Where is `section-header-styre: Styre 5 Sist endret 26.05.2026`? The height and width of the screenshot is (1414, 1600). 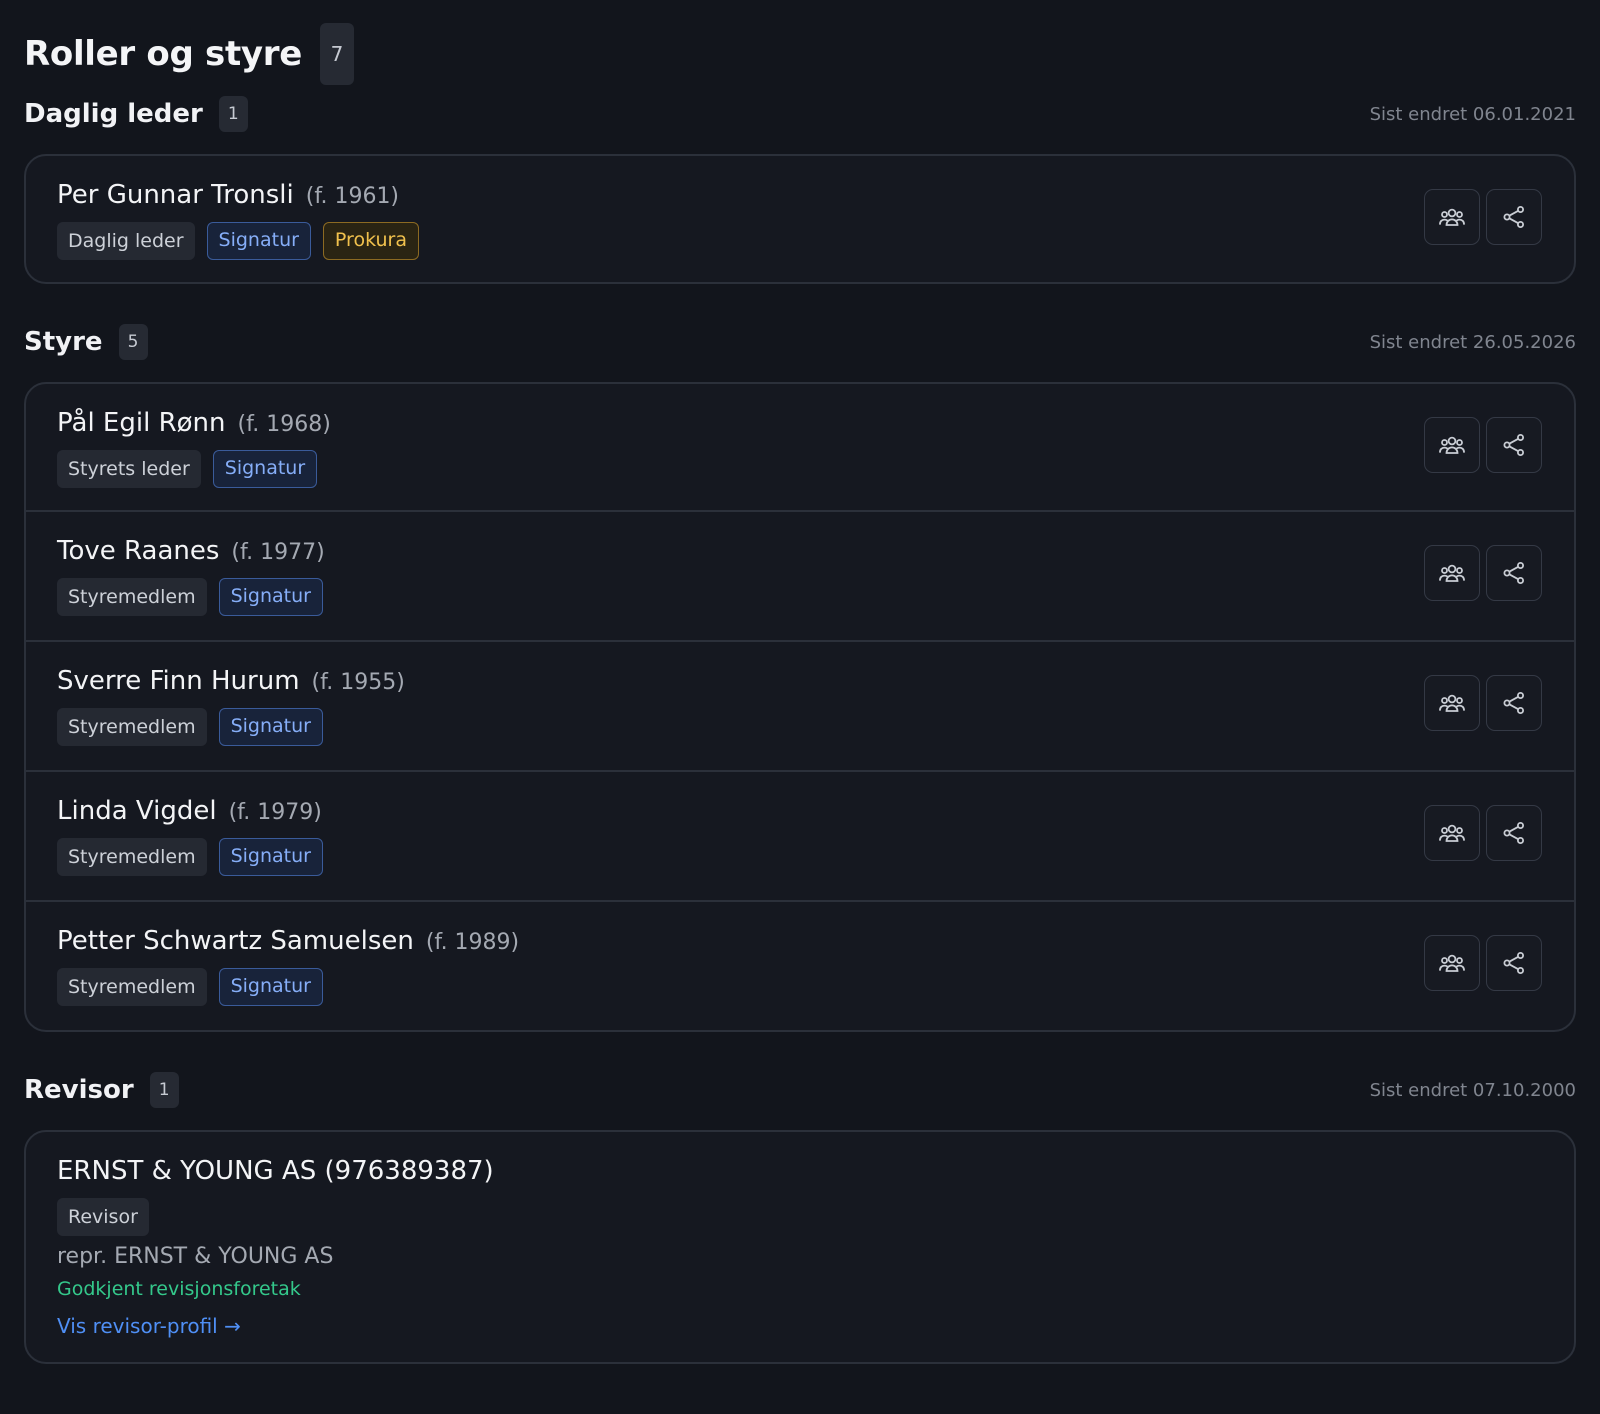
section-header-styre: Styre 5 Sist endret 26.05.2026 is located at coordinates (800, 342).